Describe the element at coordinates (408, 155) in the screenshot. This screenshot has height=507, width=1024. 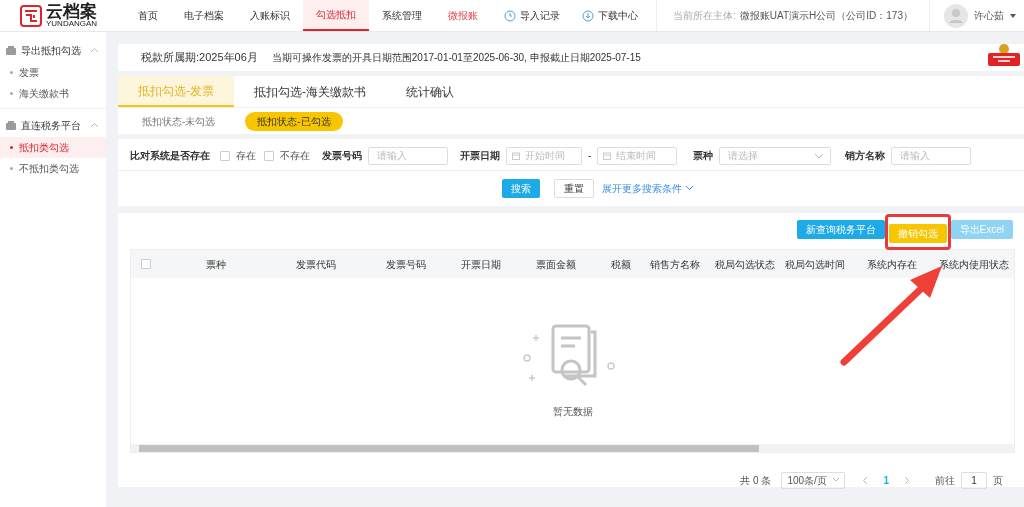
I see `invoice-number-field: 请输入` at that location.